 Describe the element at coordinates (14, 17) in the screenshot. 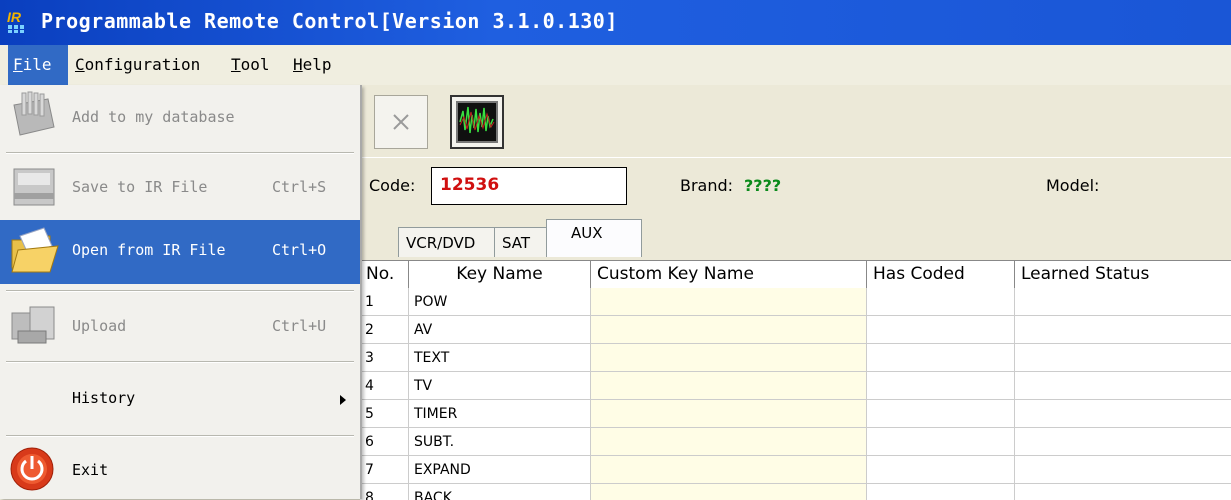

I see `svg-text: IR` at that location.